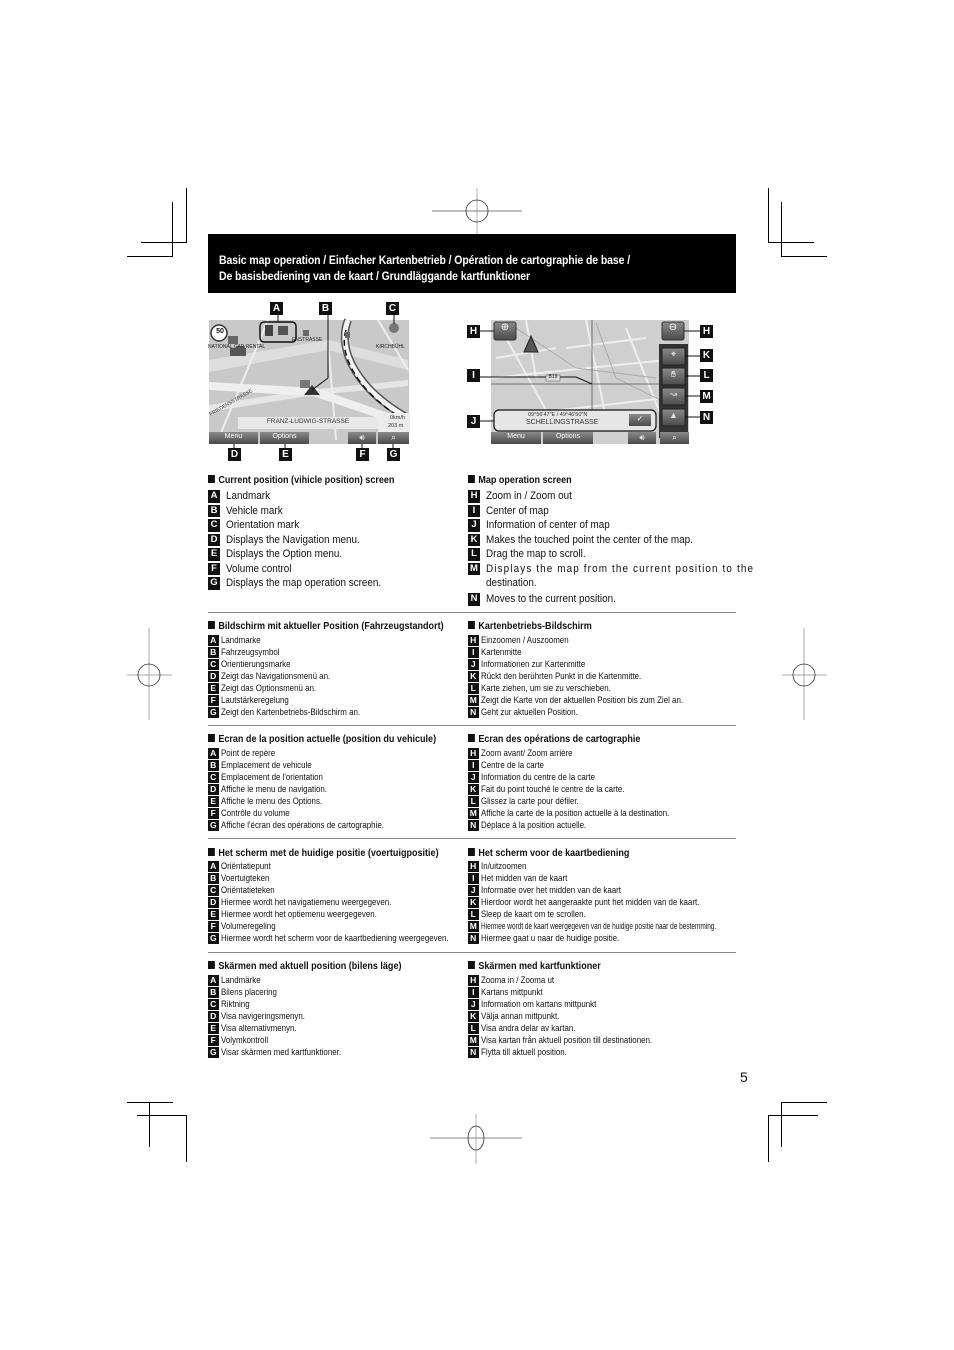  What do you see at coordinates (614, 853) in the screenshot?
I see `section-title: Het scherm voor de kaartbediening` at bounding box center [614, 853].